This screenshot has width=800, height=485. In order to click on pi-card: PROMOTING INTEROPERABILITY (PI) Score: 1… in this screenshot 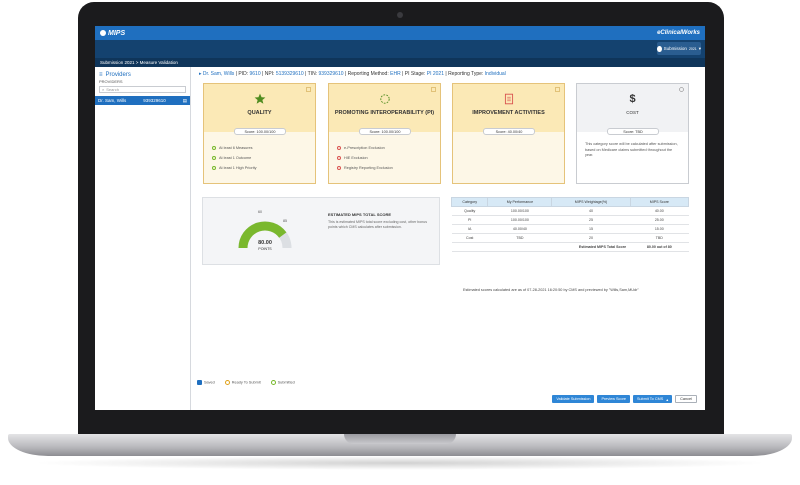, I will do `click(384, 133)`.